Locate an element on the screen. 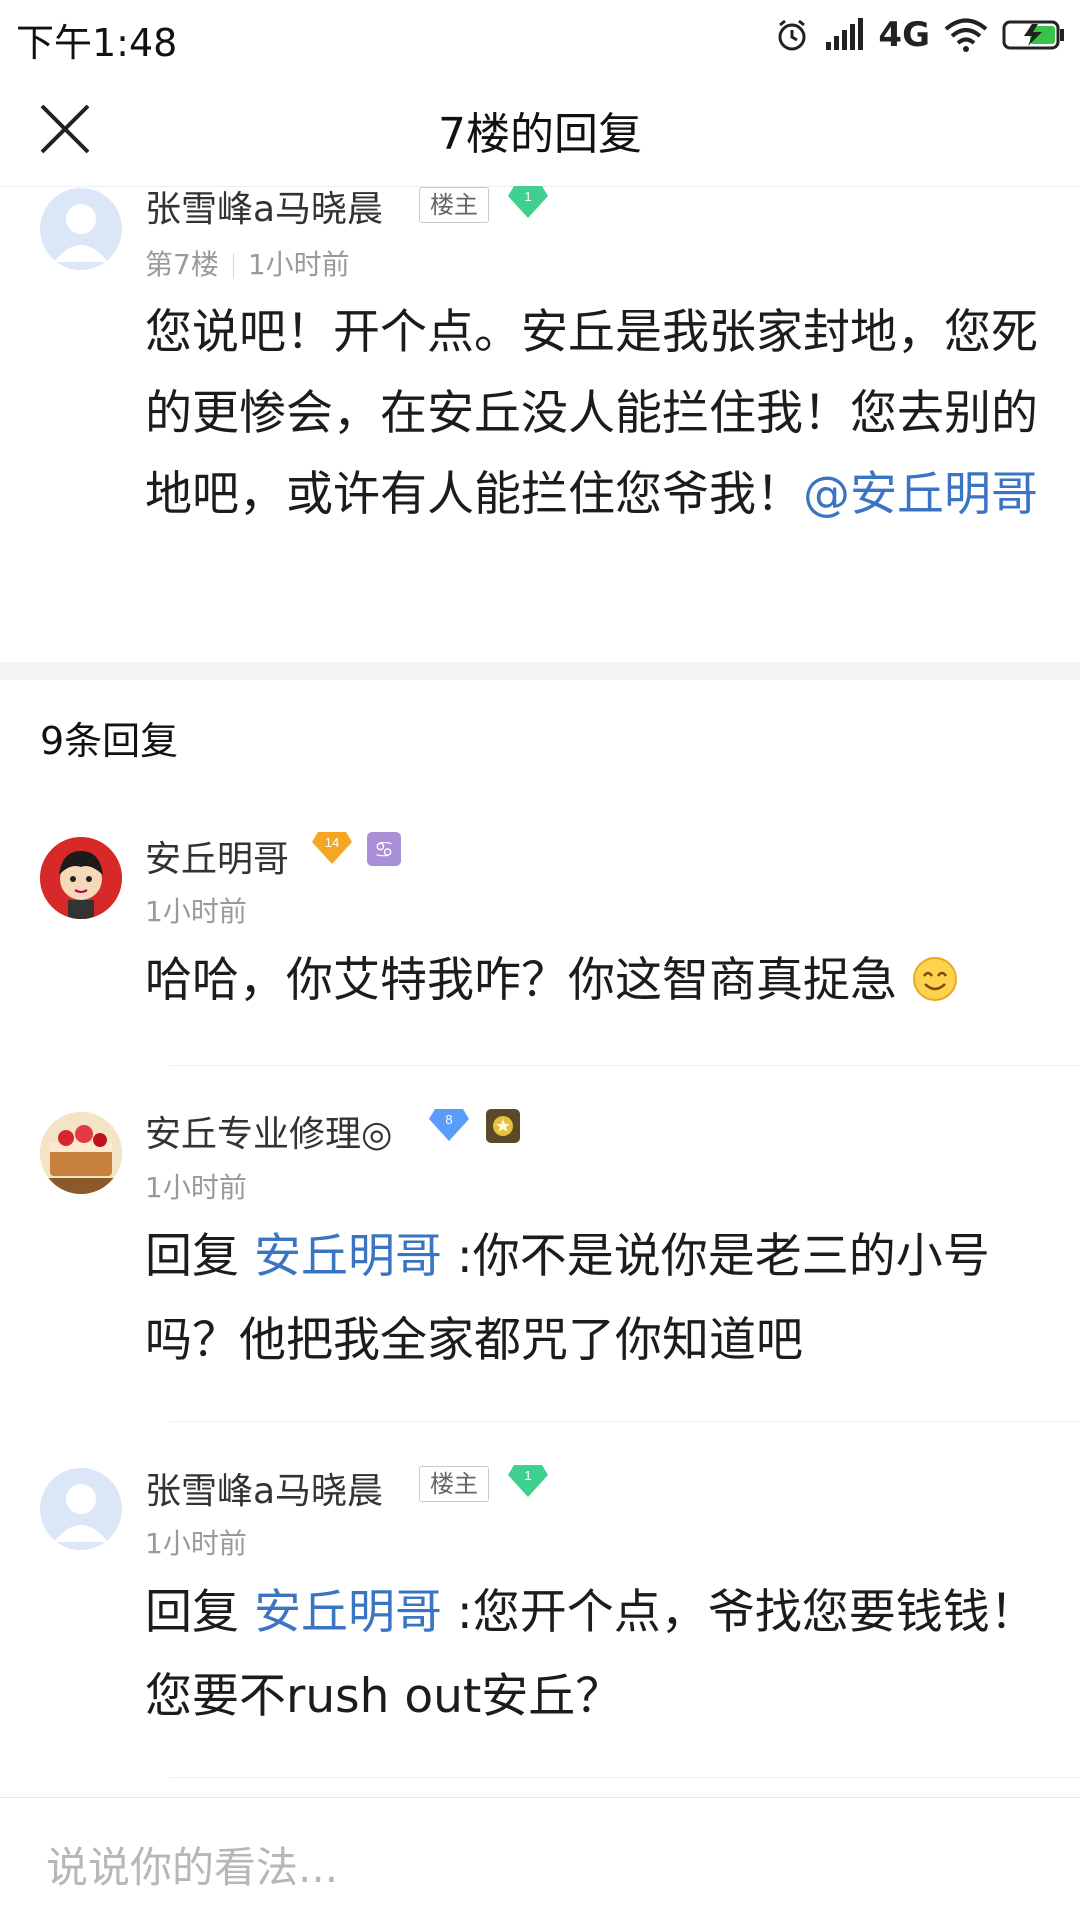 This screenshot has height=1921, width=1080. zodiac-cancer-icon: ♋ is located at coordinates (384, 849).